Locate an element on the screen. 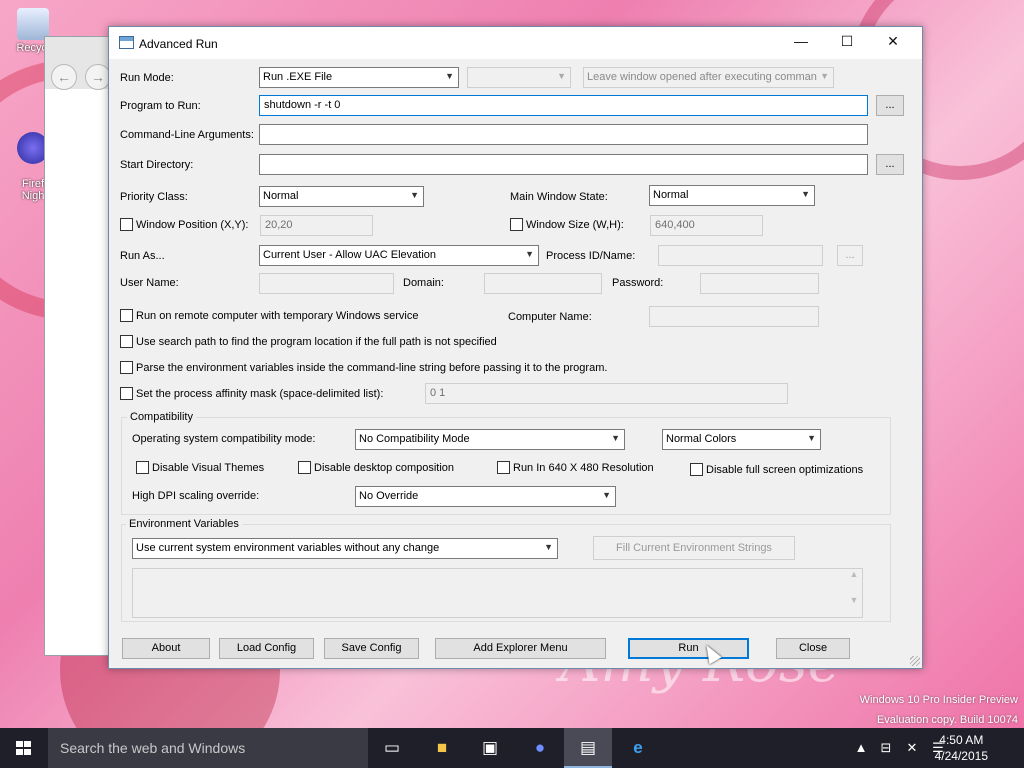 The image size is (1024, 768). title-bar: Advanced Run — ☐ ✕ is located at coordinates (515, 43).